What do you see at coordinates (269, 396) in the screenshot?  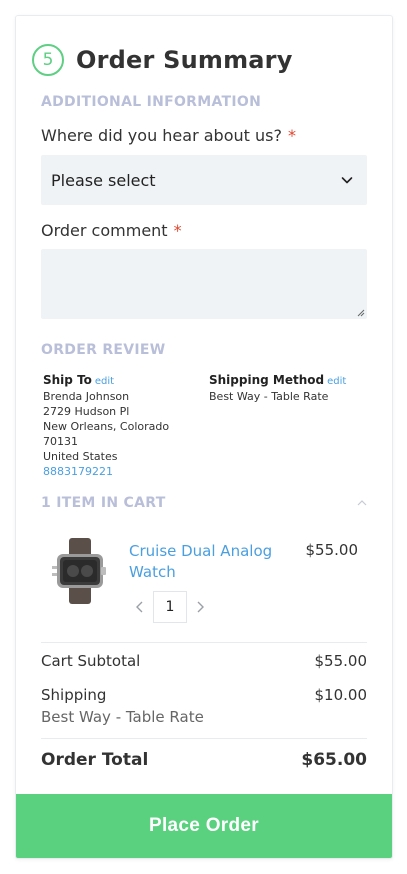 I see `shipping-method-value: Best Way - Table Rate` at bounding box center [269, 396].